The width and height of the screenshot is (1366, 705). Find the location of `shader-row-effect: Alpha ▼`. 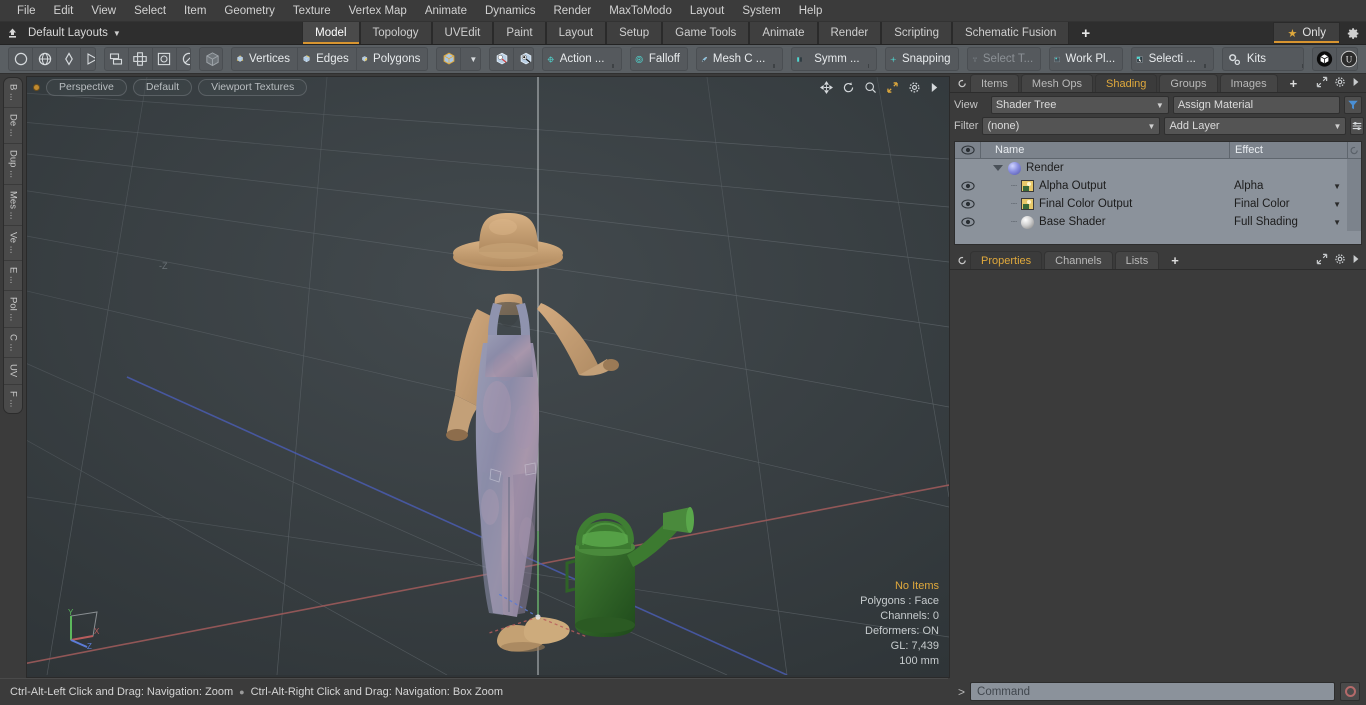

shader-row-effect: Alpha ▼ is located at coordinates (1288, 186).